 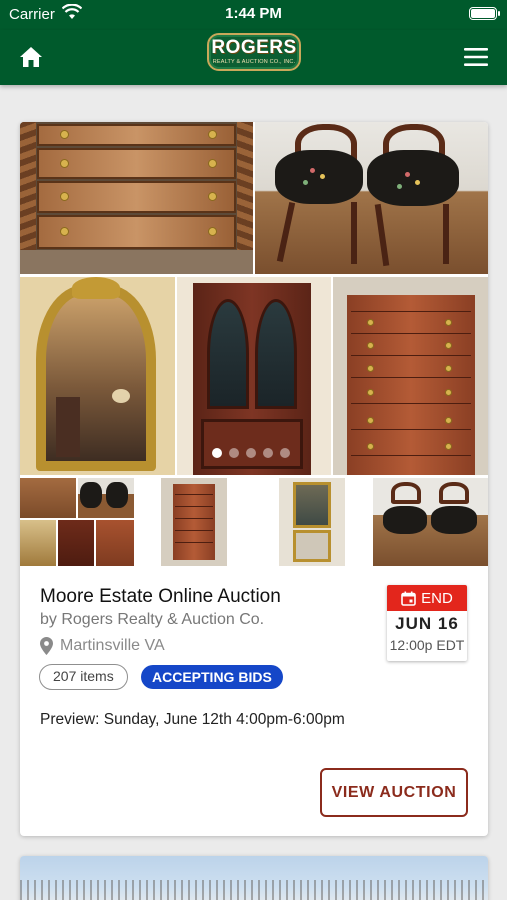 I want to click on home-button, so click(x=31, y=57).